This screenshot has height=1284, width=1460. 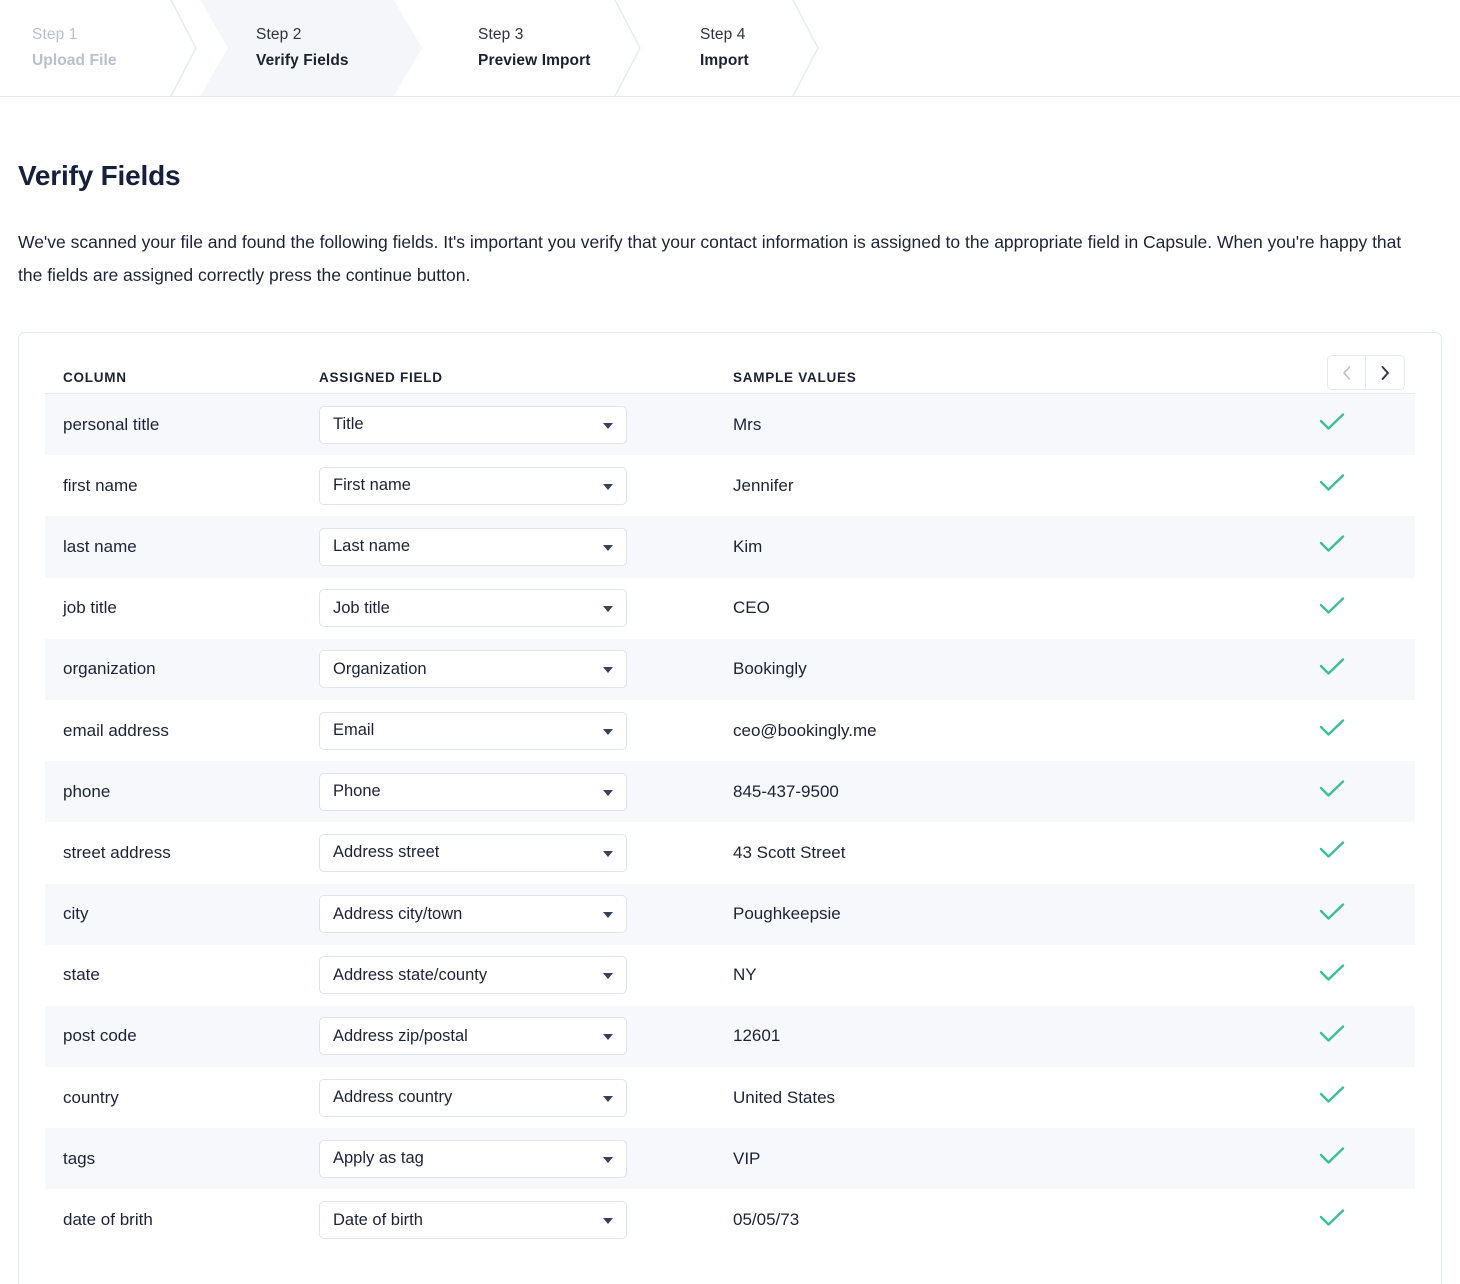 I want to click on sample-value: Kim, so click(x=748, y=546).